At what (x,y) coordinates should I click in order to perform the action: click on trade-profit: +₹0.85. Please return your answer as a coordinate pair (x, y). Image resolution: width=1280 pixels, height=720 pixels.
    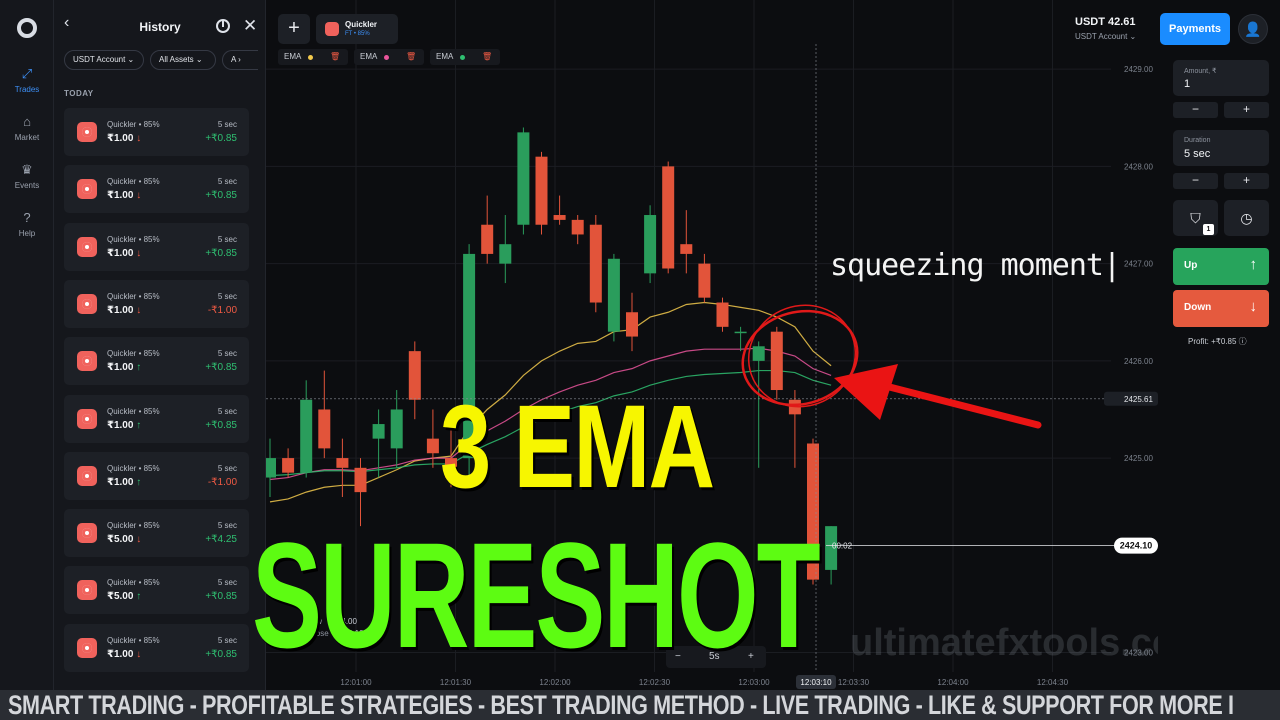
    Looking at the image, I should click on (221, 368).